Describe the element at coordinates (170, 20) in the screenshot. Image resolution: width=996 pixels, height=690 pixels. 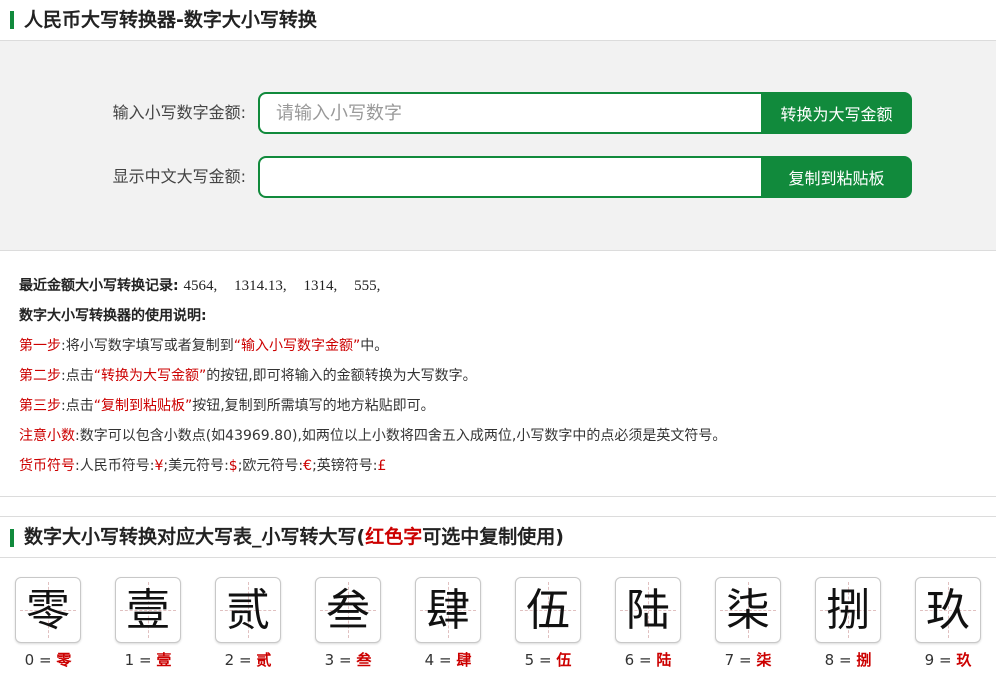
I see `page-title: 人民币大写转换器-数字大小写转换` at that location.